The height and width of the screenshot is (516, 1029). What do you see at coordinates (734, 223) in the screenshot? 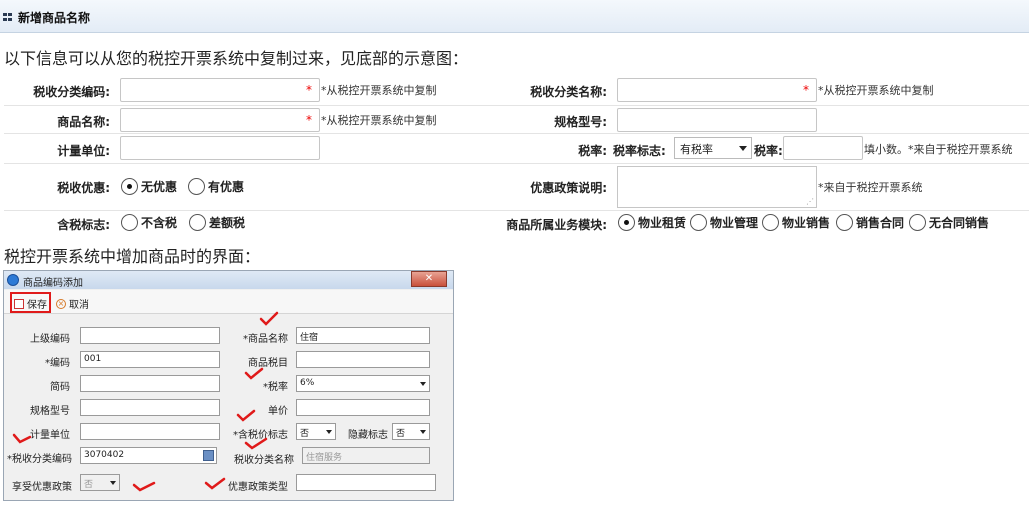
I see `radio-label: 物业管理` at bounding box center [734, 223].